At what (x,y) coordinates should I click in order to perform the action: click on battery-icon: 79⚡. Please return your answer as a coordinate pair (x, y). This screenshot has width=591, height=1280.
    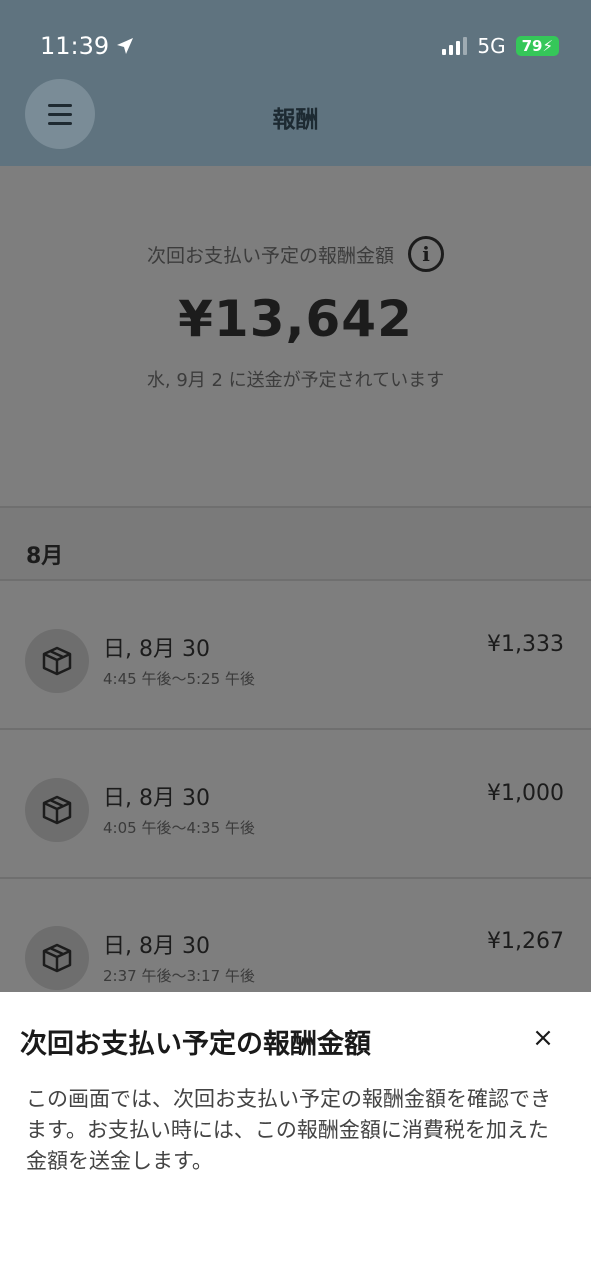
    Looking at the image, I should click on (537, 46).